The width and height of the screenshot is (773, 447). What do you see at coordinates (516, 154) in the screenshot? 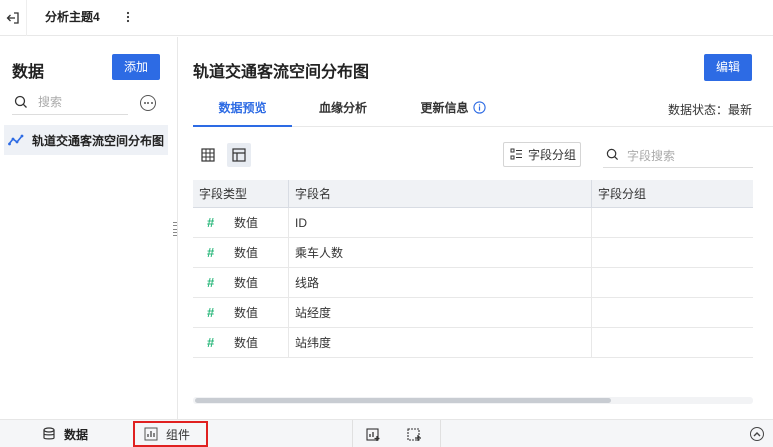
I see `group-list-icon` at bounding box center [516, 154].